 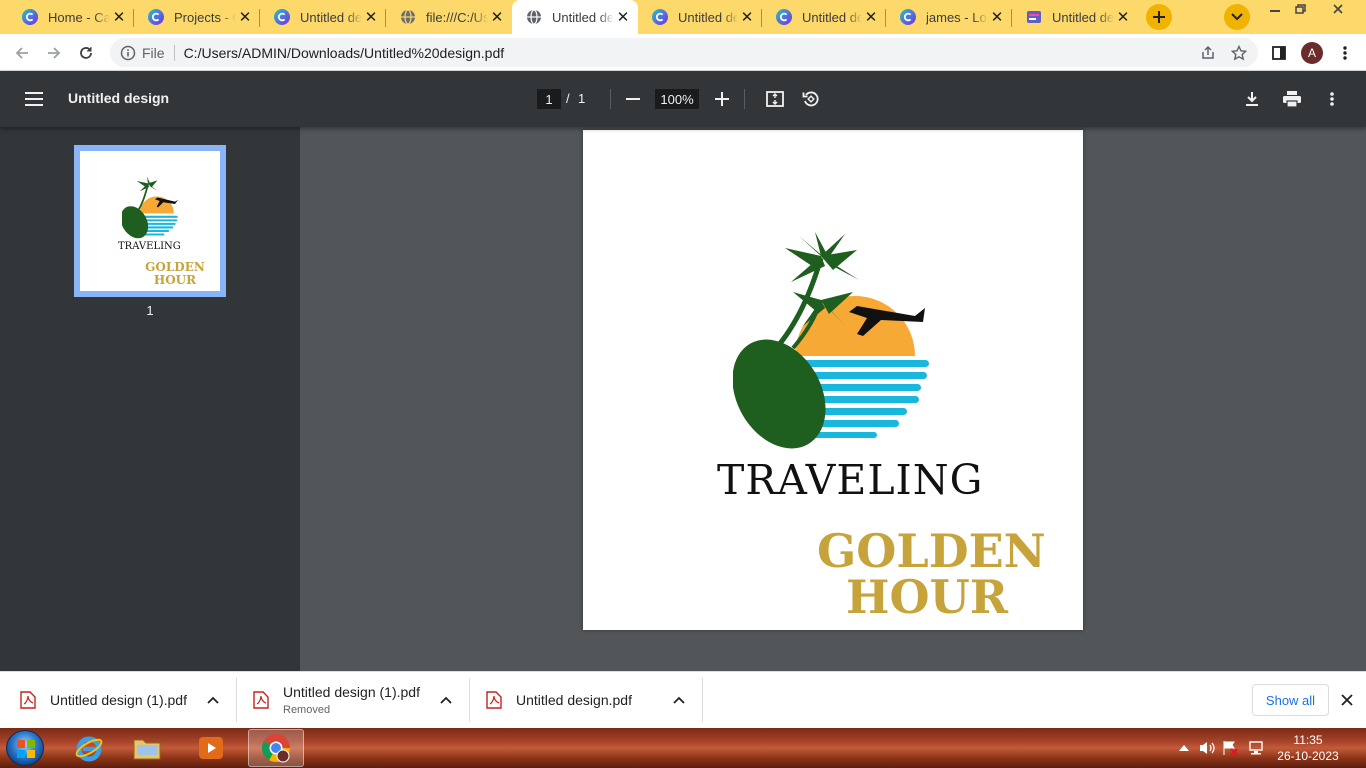 I want to click on bookmark-button, so click(x=1239, y=53).